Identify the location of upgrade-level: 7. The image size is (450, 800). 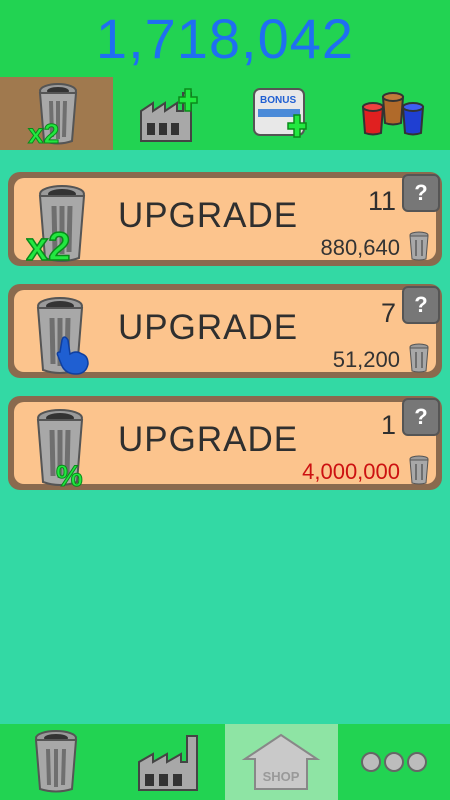
(388, 313).